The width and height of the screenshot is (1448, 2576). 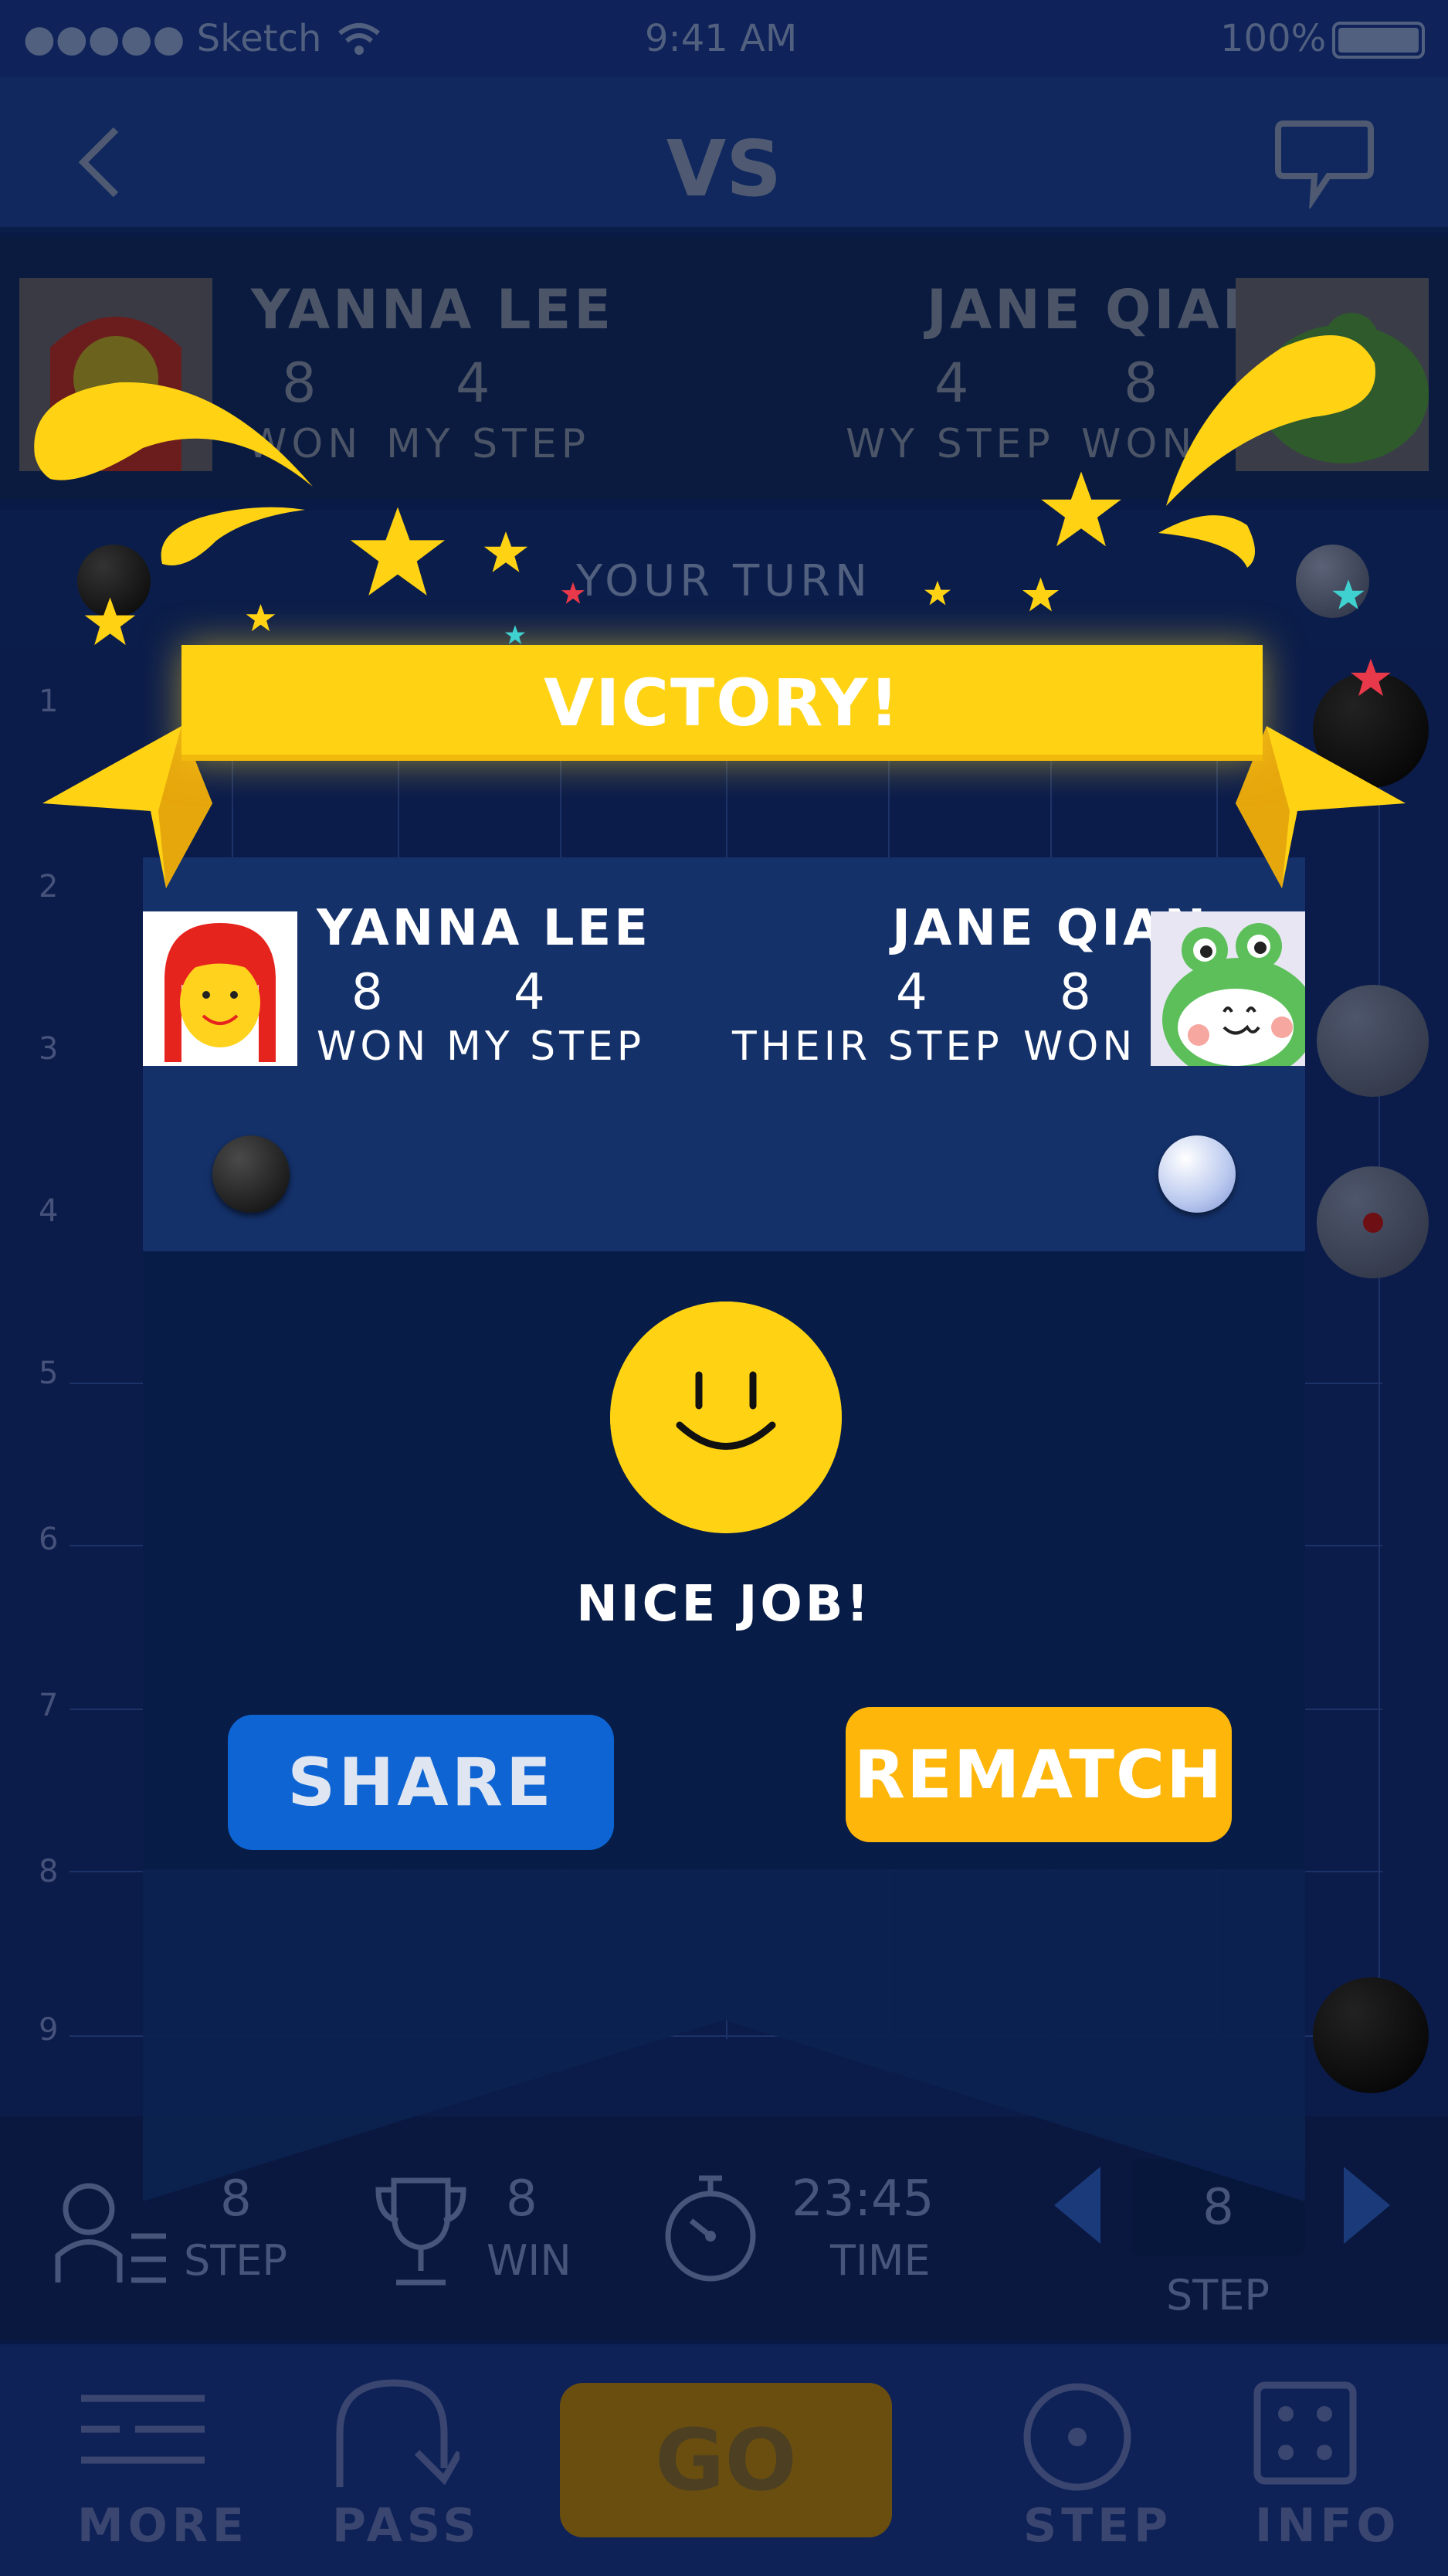 I want to click on victory-banner: VICTORY!, so click(x=722, y=703).